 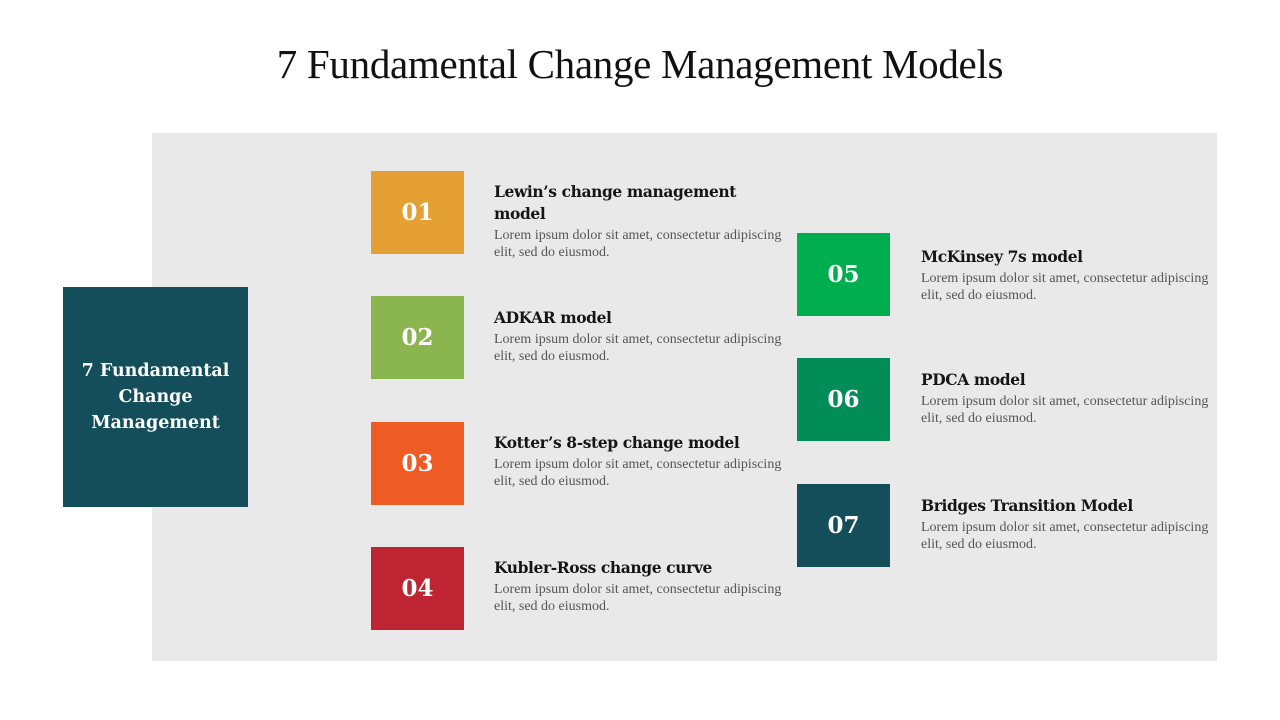 I want to click on number-box-04: 04, so click(x=417, y=588).